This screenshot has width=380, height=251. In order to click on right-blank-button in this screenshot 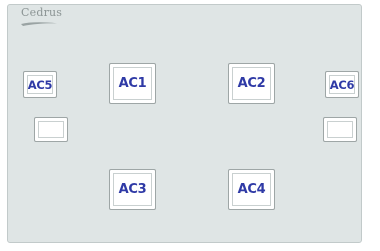, I will do `click(340, 129)`.